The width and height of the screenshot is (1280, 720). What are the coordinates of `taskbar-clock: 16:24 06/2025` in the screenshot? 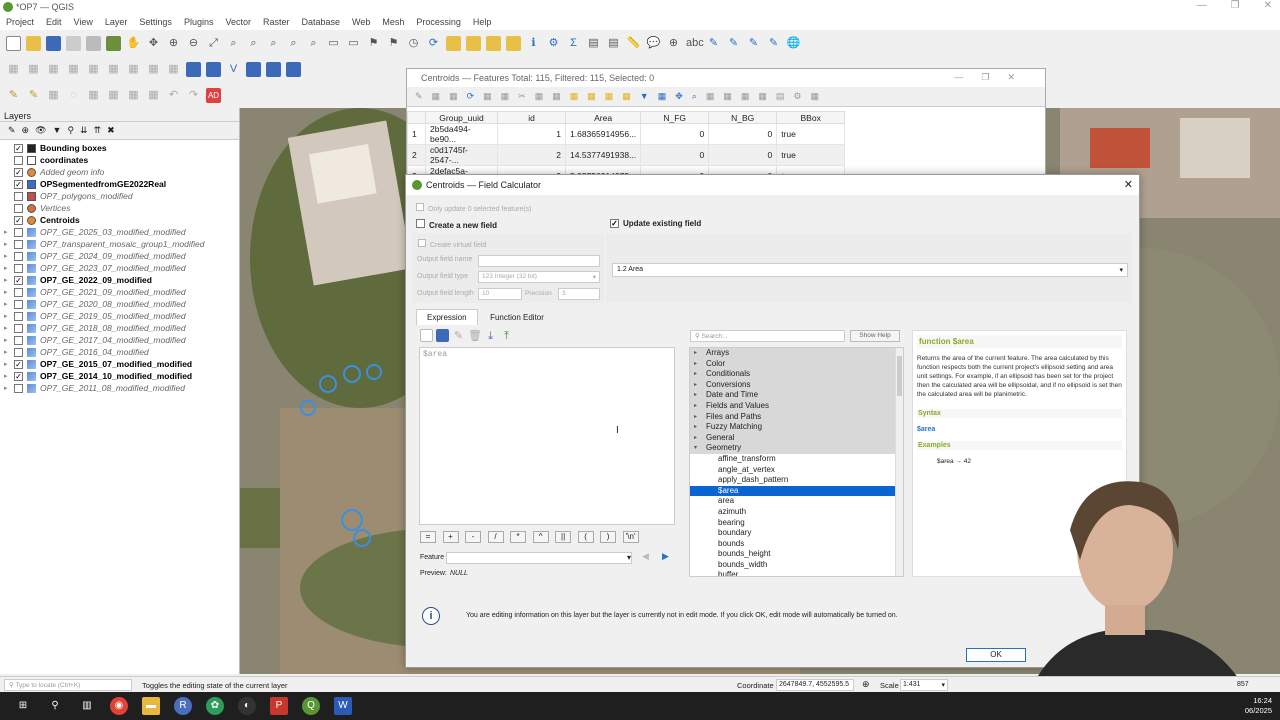 It's located at (1258, 706).